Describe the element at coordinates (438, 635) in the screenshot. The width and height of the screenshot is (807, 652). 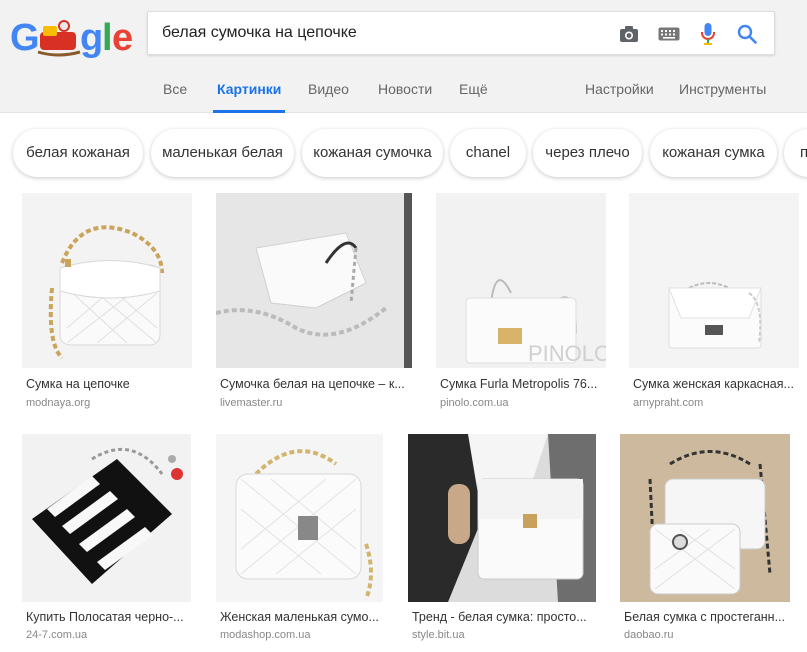
I see `result-source: style.bit.ua` at that location.